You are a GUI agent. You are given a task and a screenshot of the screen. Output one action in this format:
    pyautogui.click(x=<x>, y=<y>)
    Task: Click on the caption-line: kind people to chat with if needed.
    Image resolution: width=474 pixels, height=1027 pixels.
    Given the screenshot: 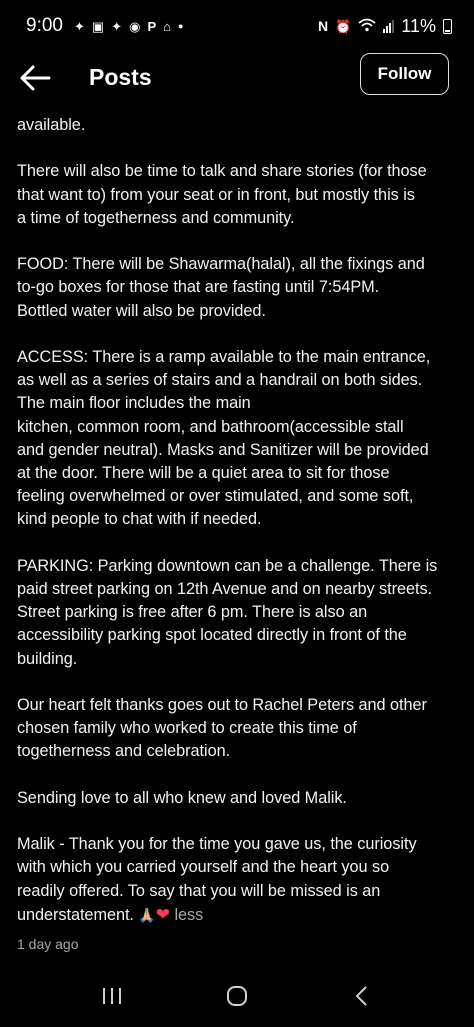 What is the action you would take?
    pyautogui.click(x=139, y=519)
    